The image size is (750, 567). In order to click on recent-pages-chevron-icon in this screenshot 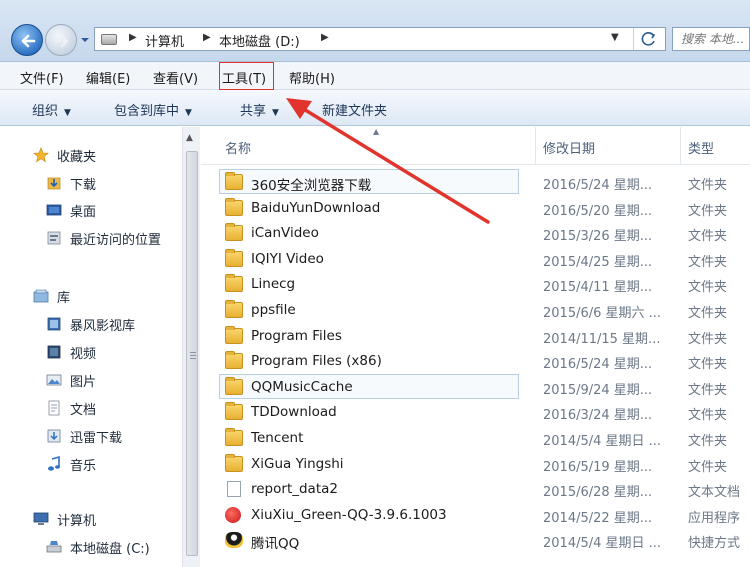, I will do `click(85, 40)`.